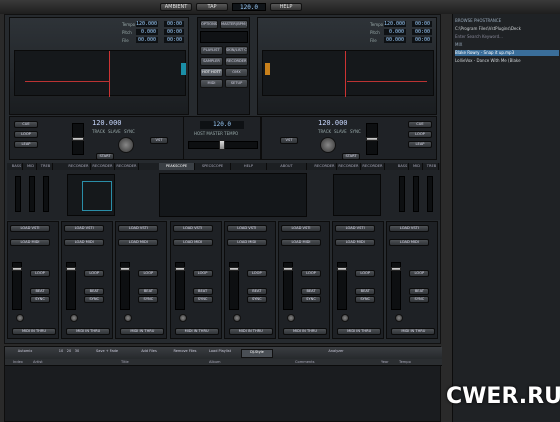 The image size is (560, 422). I want to click on tab-mid-left: MID, so click(31, 166).